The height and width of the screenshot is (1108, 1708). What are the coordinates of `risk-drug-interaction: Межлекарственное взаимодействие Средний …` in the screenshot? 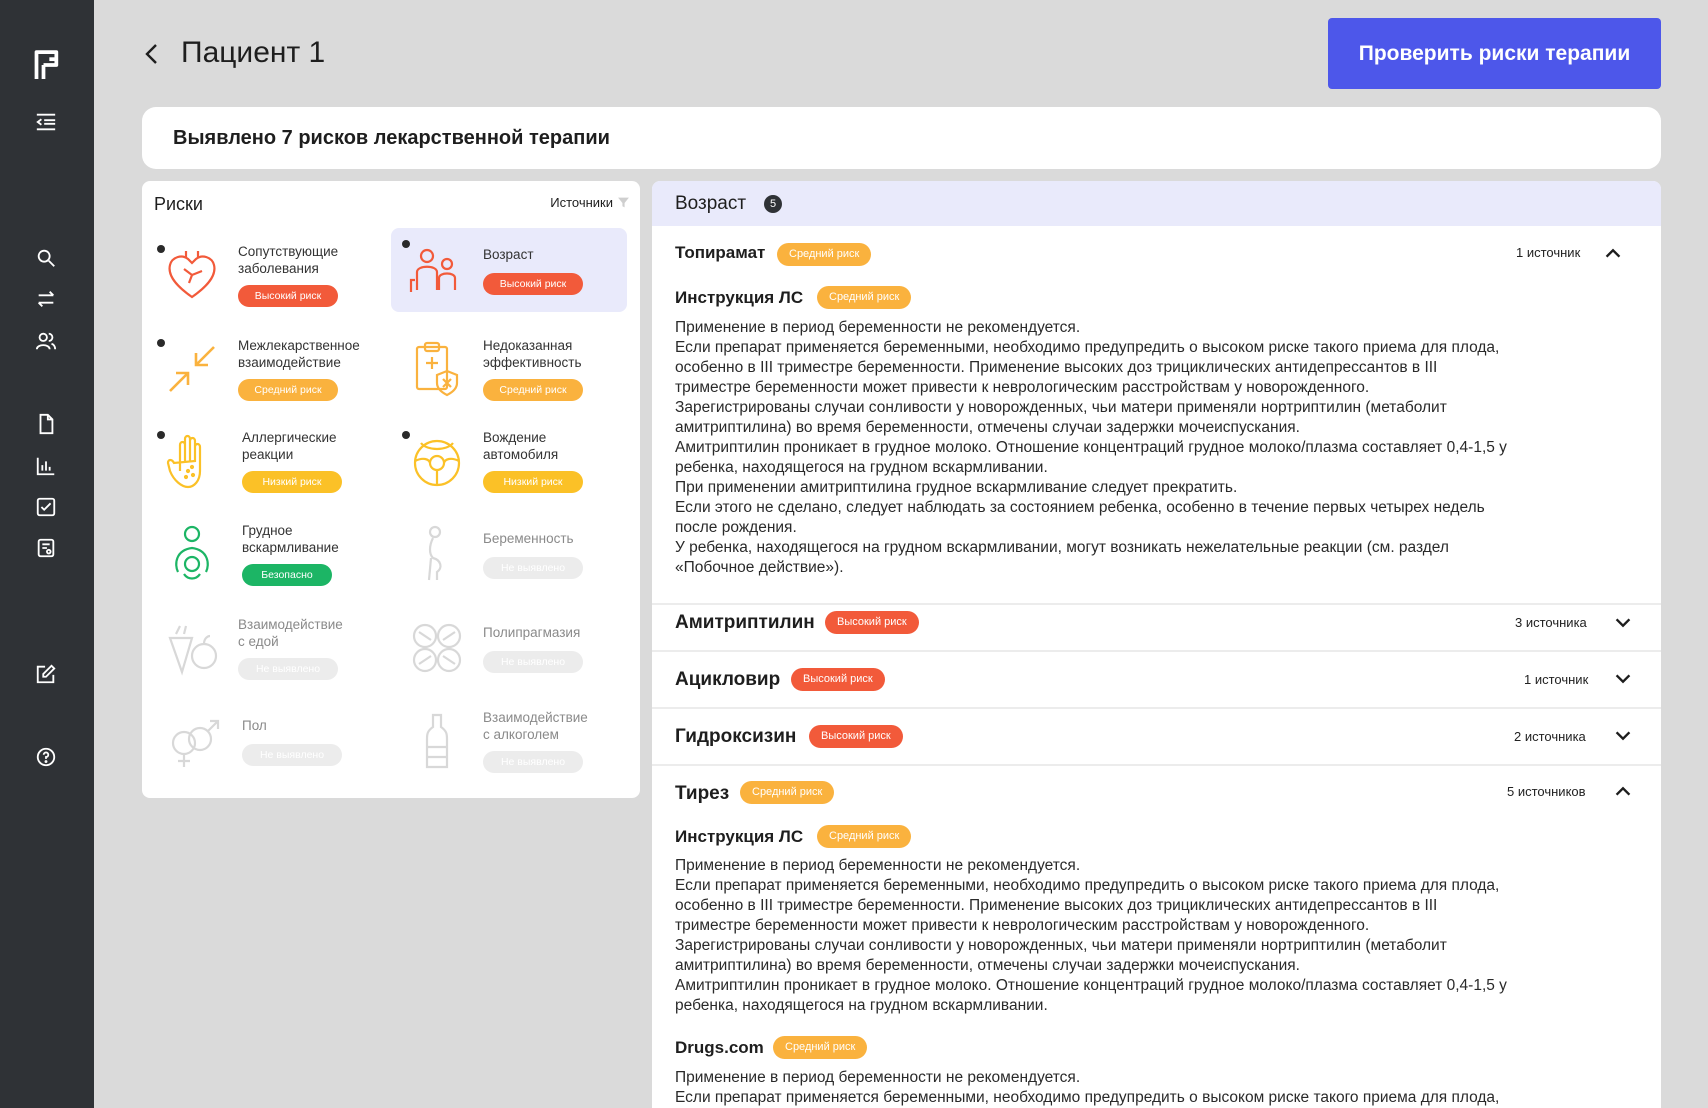 It's located at (264, 369).